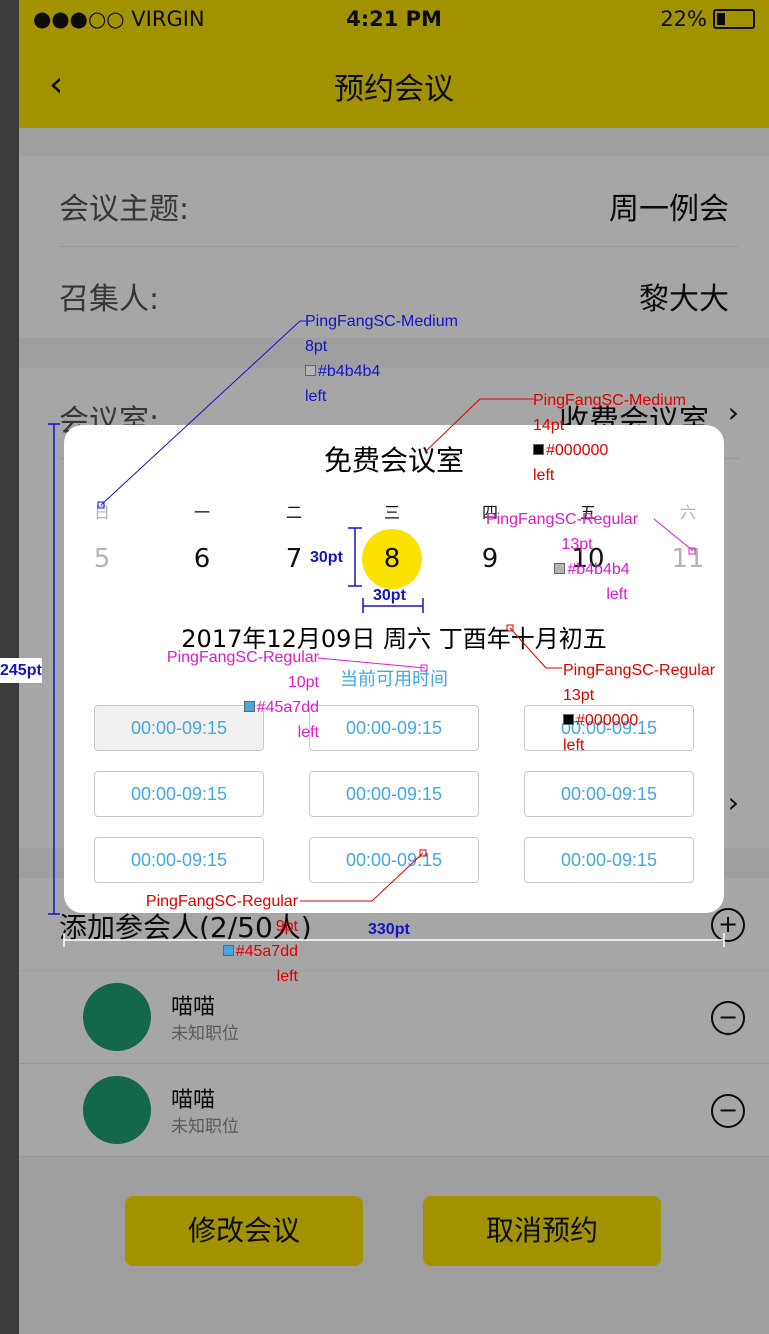 This screenshot has width=769, height=1334. Describe the element at coordinates (293, 512) in the screenshot. I see `weekday-label: 二` at that location.